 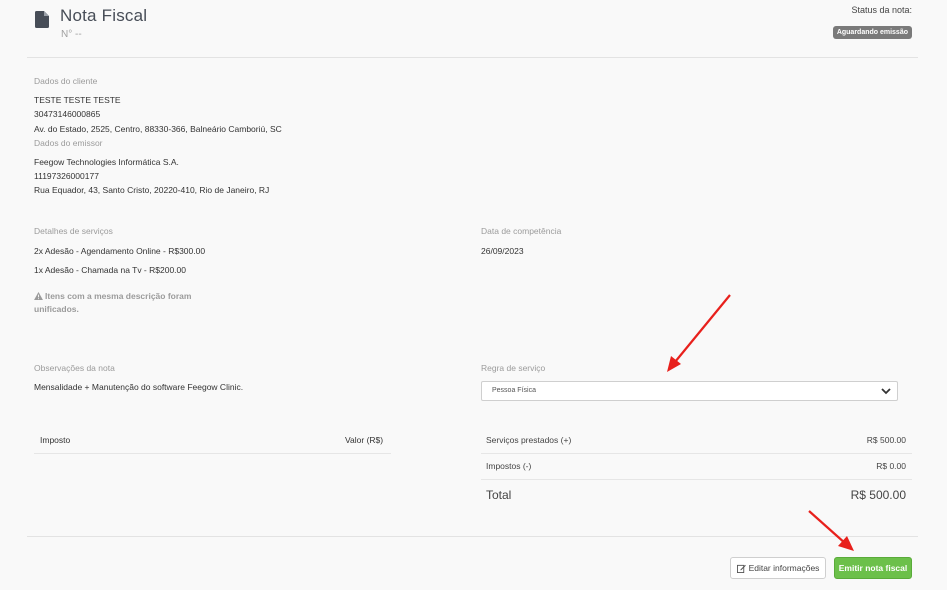 I want to click on services-total-value: R$ 500.00, so click(x=886, y=440).